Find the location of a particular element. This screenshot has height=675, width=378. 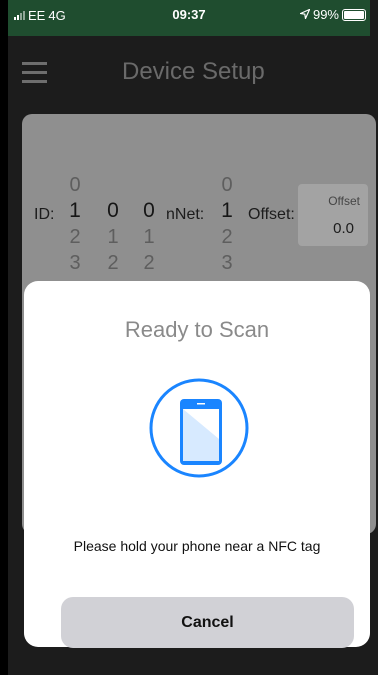

sheet-title: Ready to Scan is located at coordinates (197, 329).